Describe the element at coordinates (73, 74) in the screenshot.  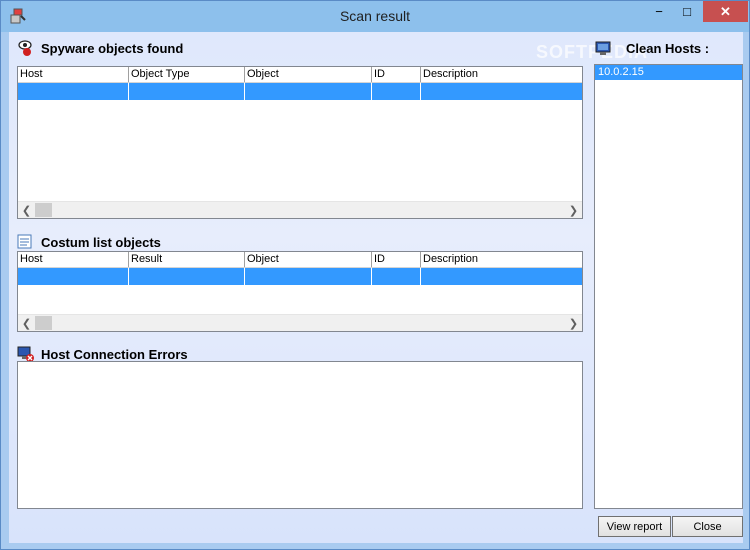
I see `spyware-col-host: Host` at that location.